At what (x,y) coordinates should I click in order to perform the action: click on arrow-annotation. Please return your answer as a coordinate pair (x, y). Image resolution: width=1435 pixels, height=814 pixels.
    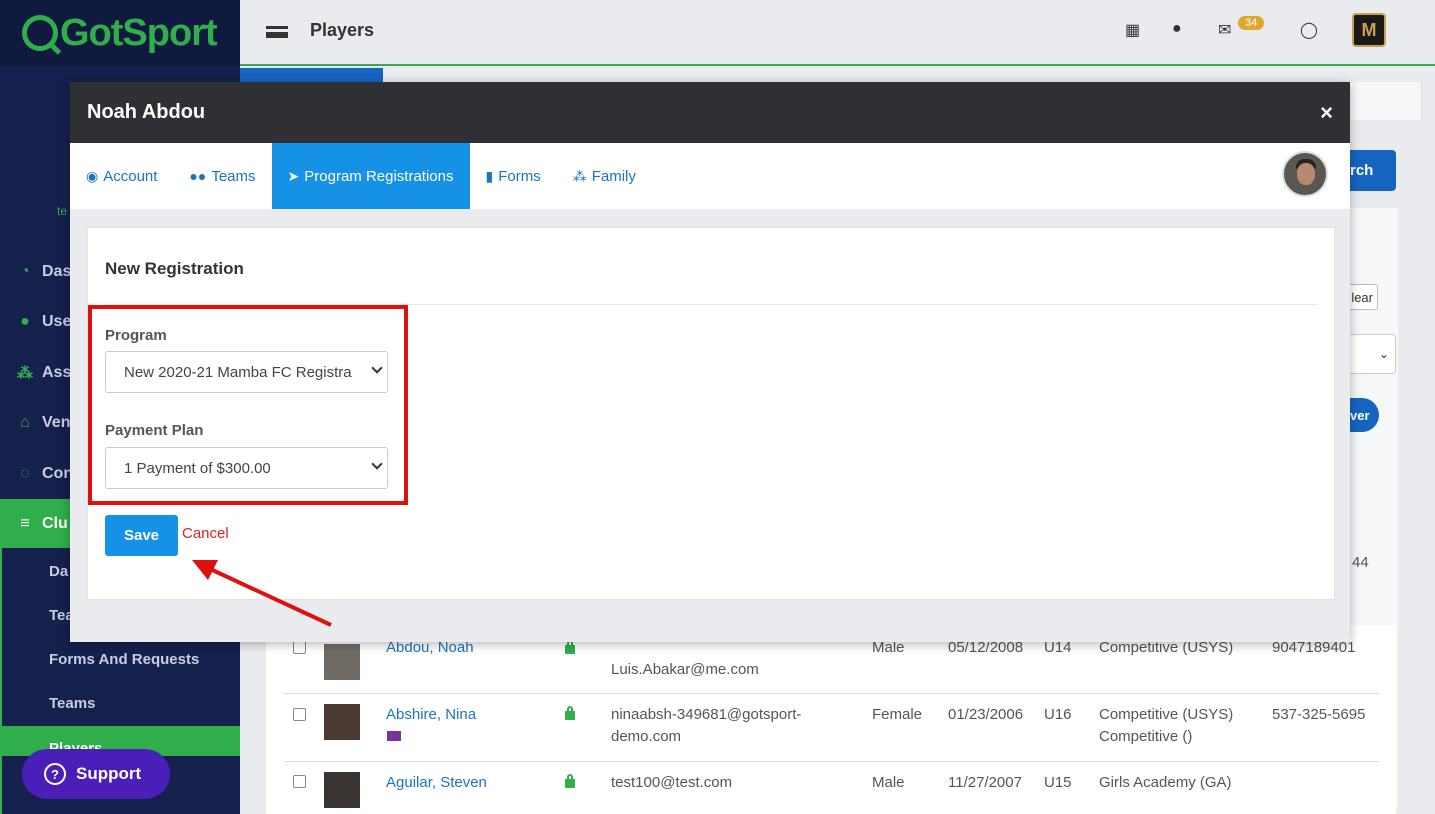
    Looking at the image, I should click on (262, 593).